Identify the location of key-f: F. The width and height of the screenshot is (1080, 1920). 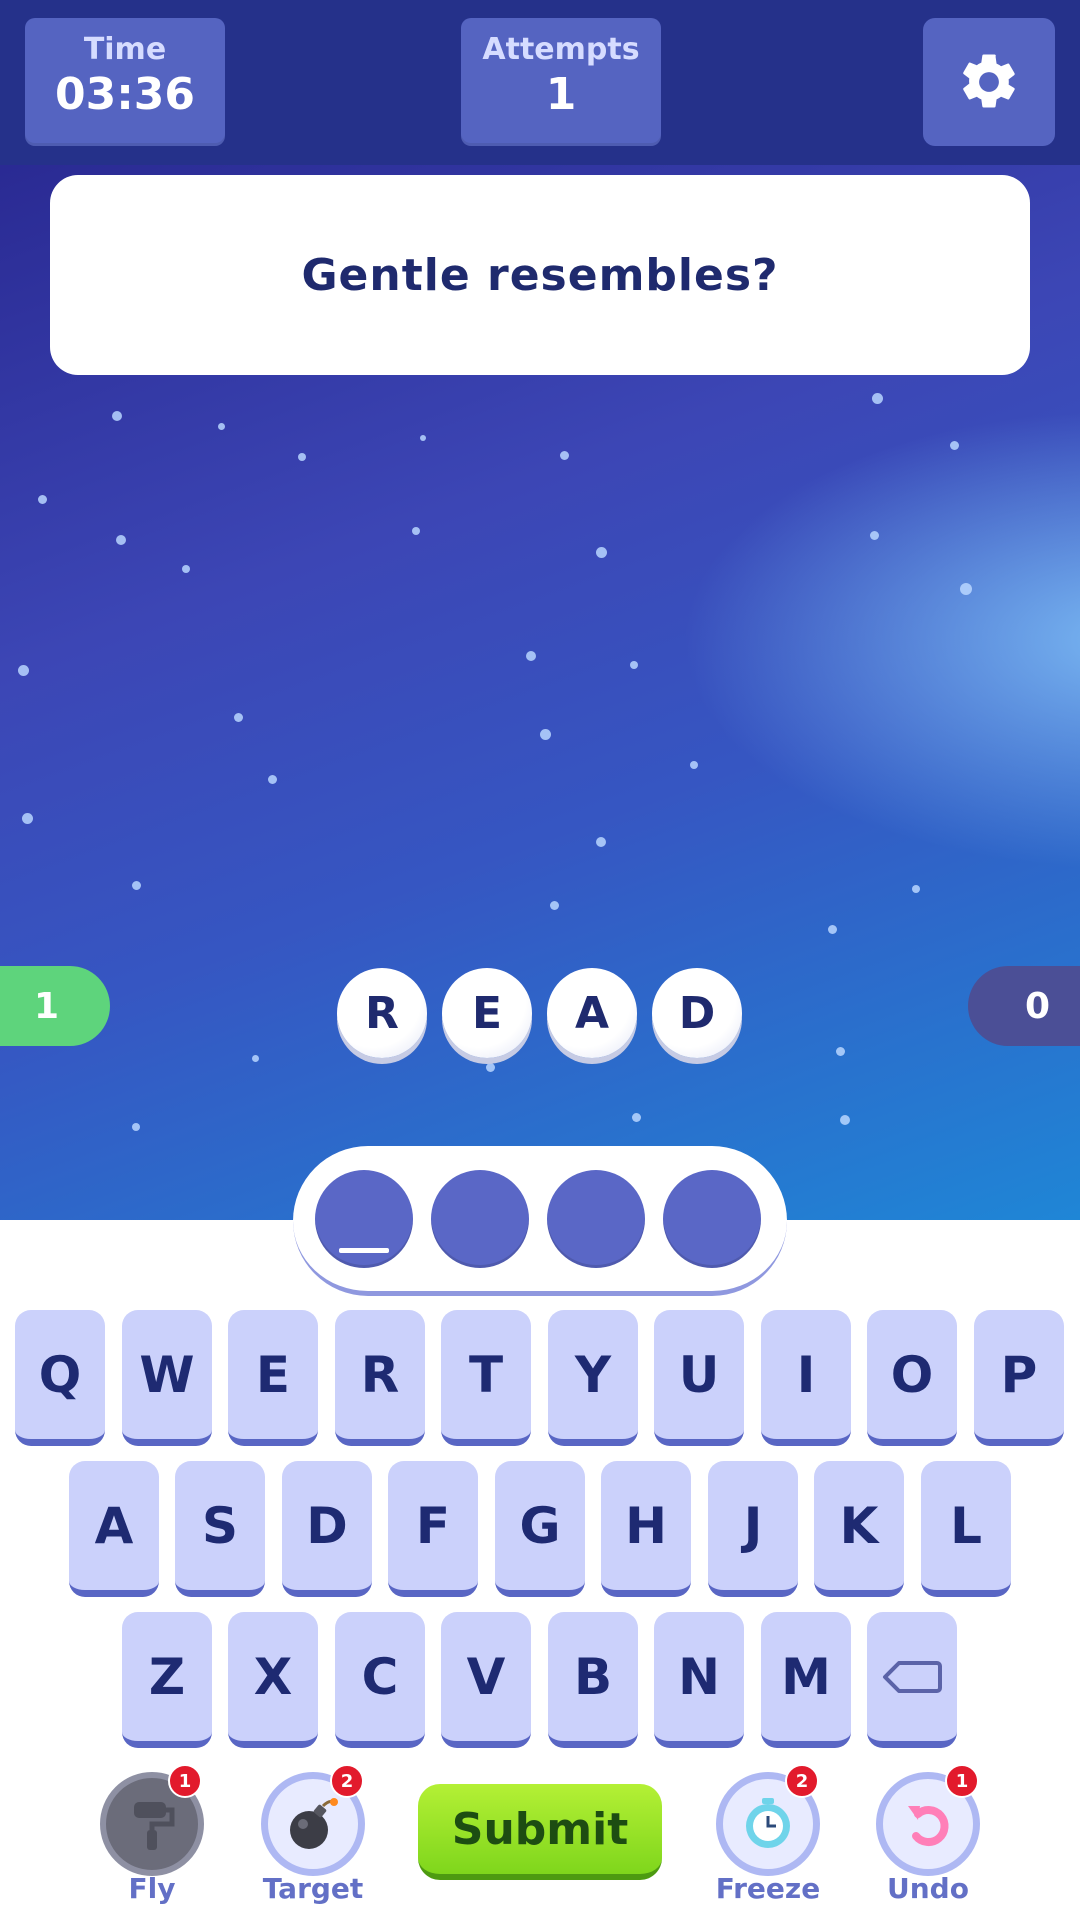
(433, 1529).